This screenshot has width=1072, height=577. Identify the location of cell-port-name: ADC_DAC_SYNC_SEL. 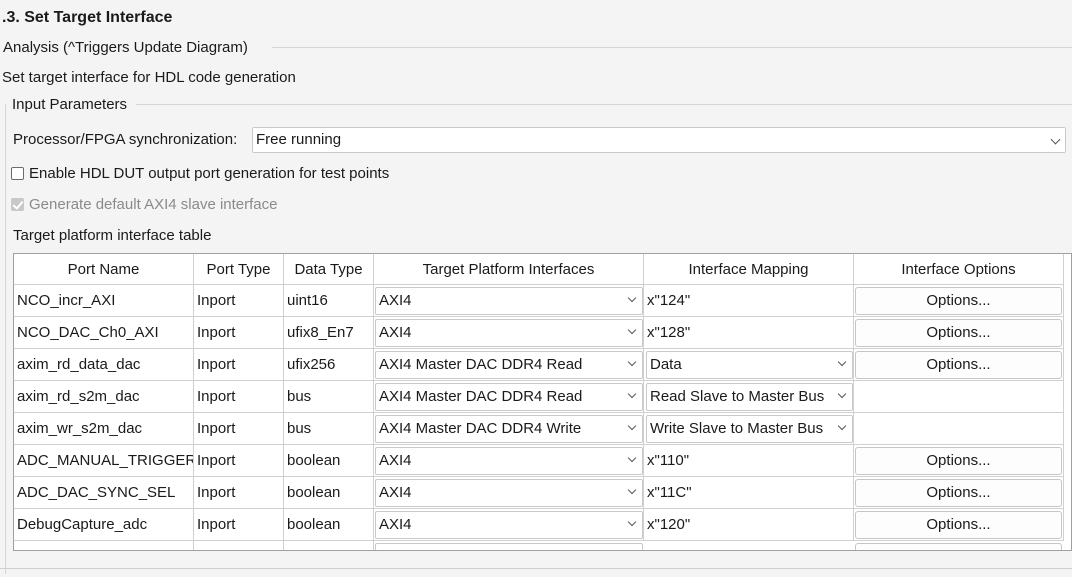
(104, 493).